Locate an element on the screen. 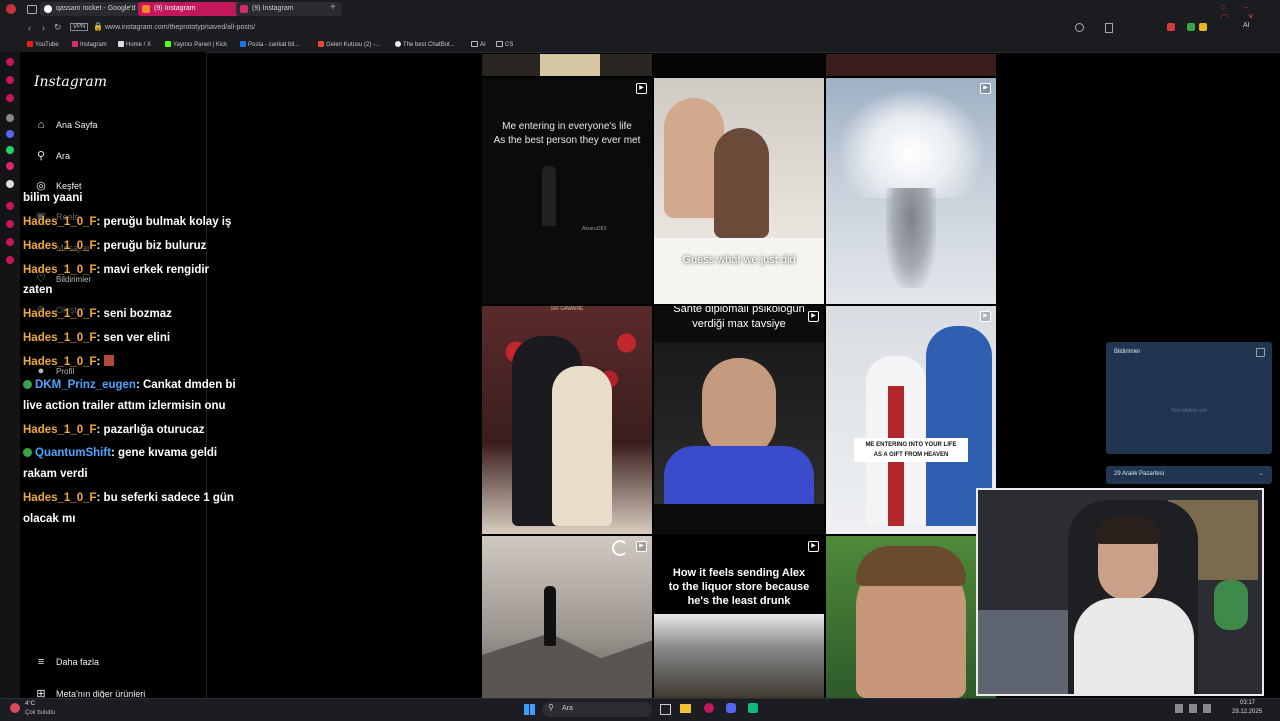 The width and height of the screenshot is (1280, 721). extension-icon-red is located at coordinates (1171, 27).